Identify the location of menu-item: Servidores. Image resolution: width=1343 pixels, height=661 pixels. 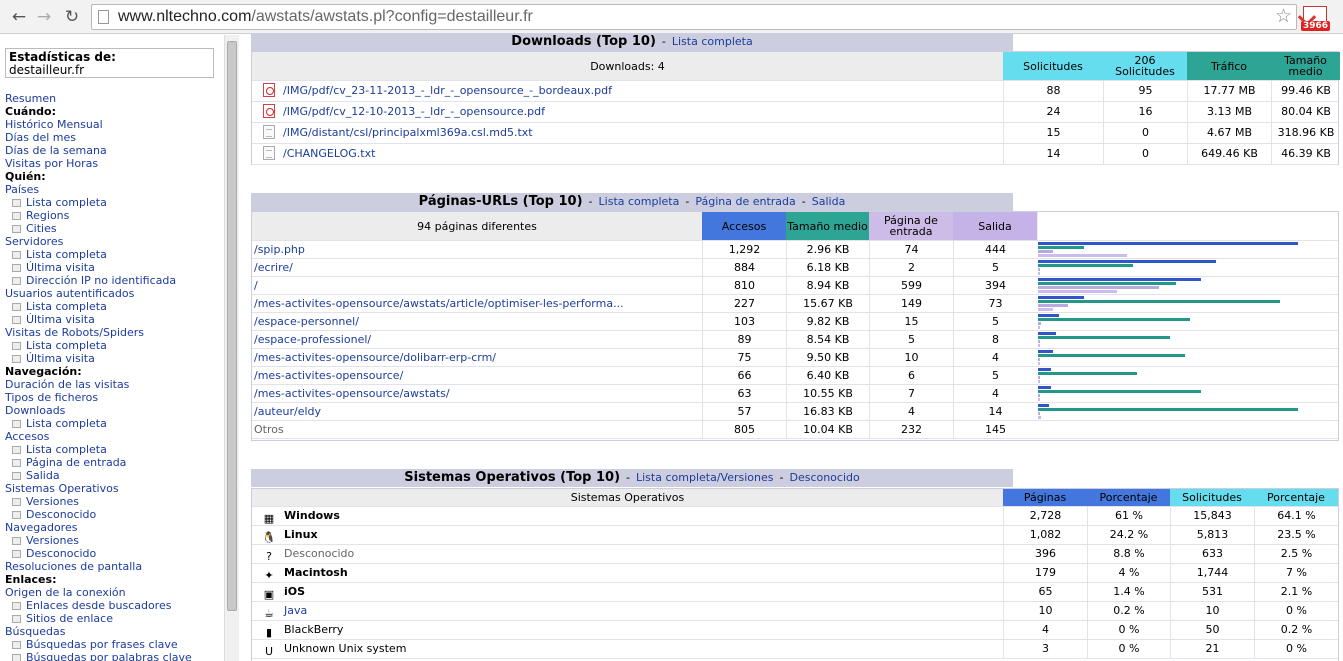
(114, 241).